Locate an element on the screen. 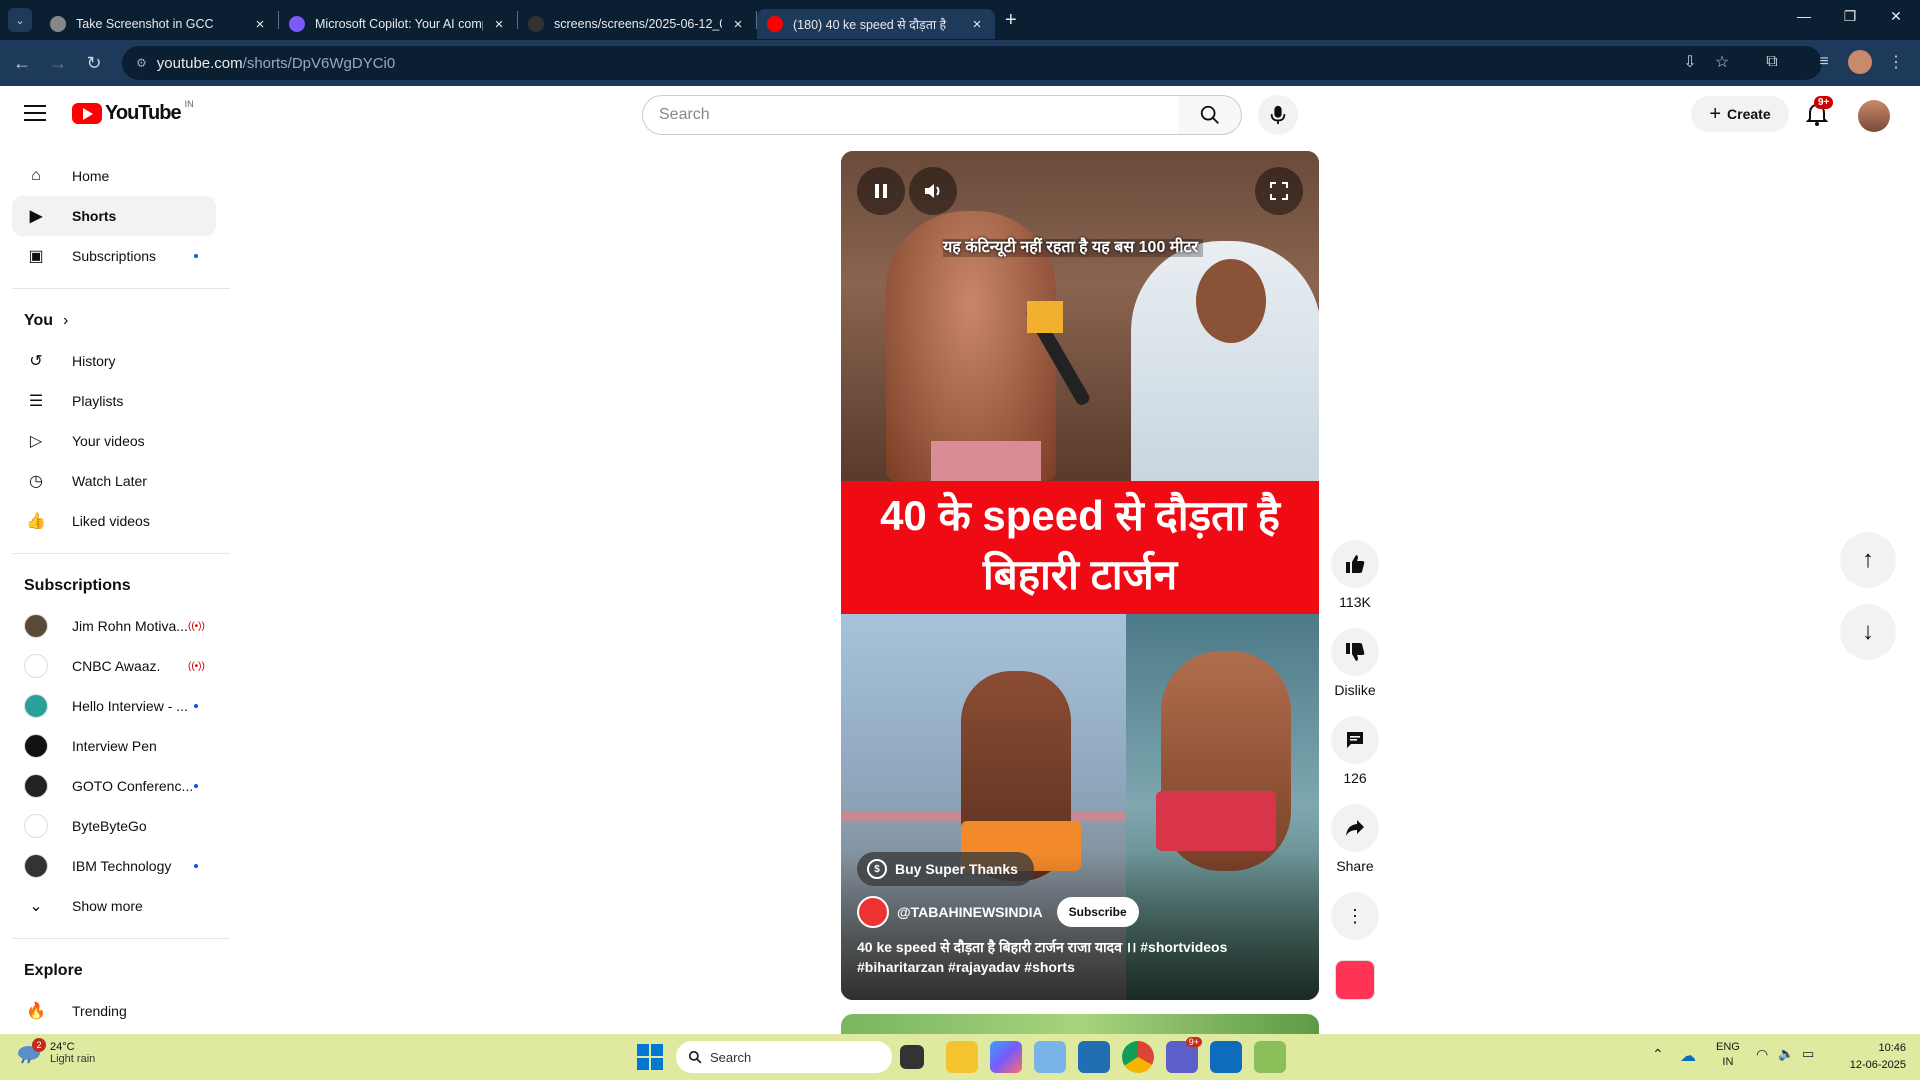 This screenshot has height=1080, width=1920. sidebar-item-label: Interview Pen is located at coordinates (114, 746).